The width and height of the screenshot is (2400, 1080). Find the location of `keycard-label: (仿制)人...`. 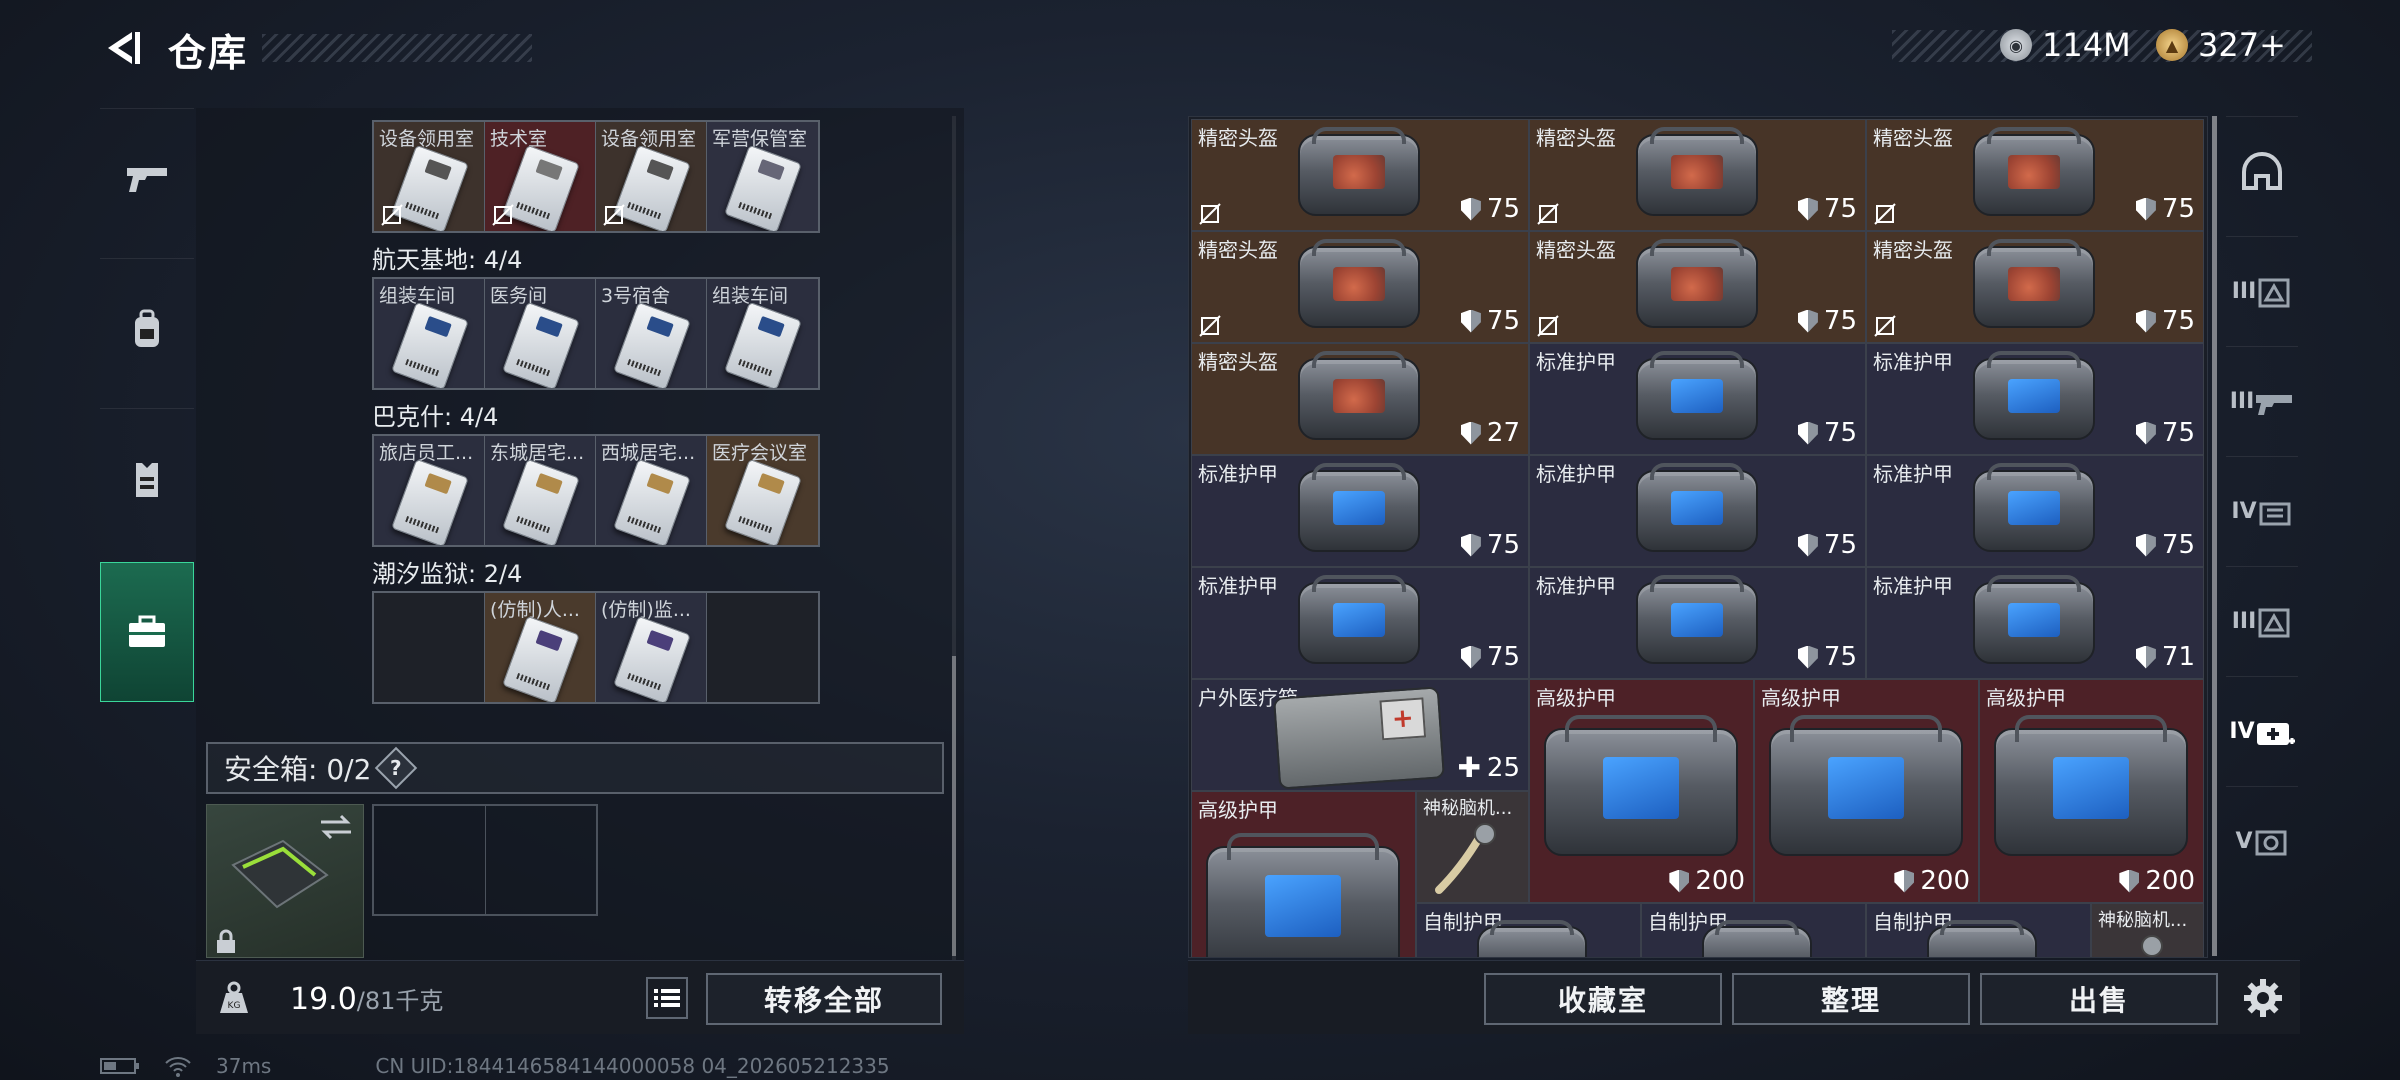

keycard-label: (仿制)人... is located at coordinates (535, 610).